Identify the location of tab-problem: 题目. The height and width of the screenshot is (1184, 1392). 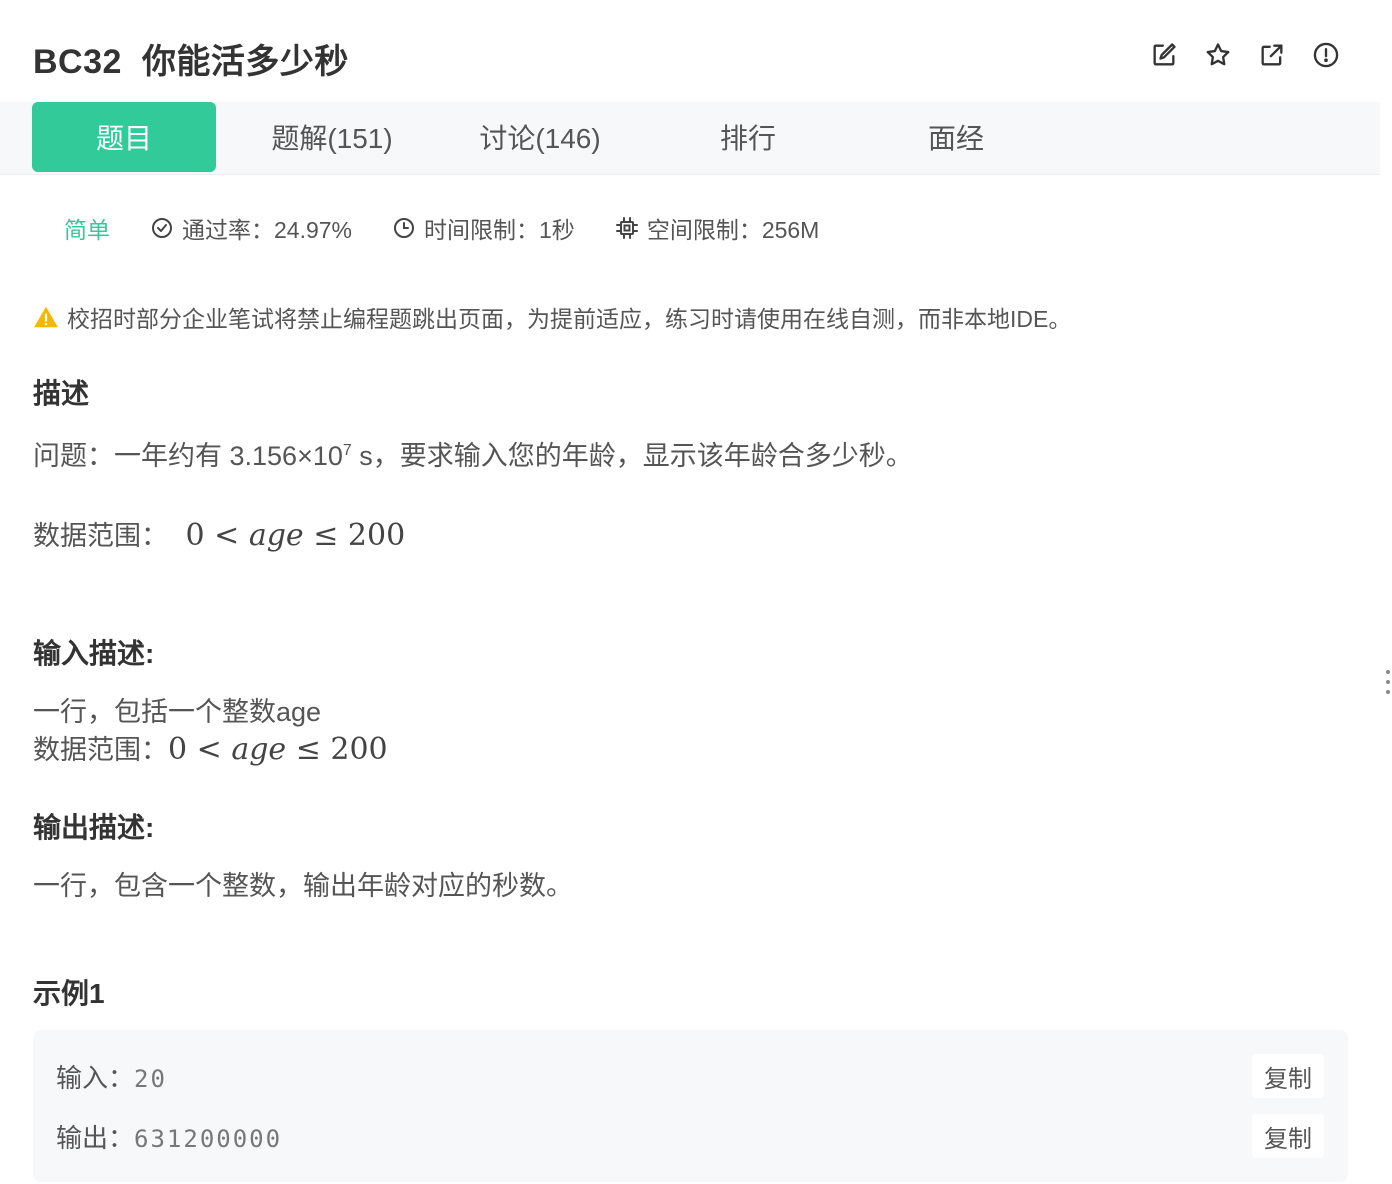
(124, 137).